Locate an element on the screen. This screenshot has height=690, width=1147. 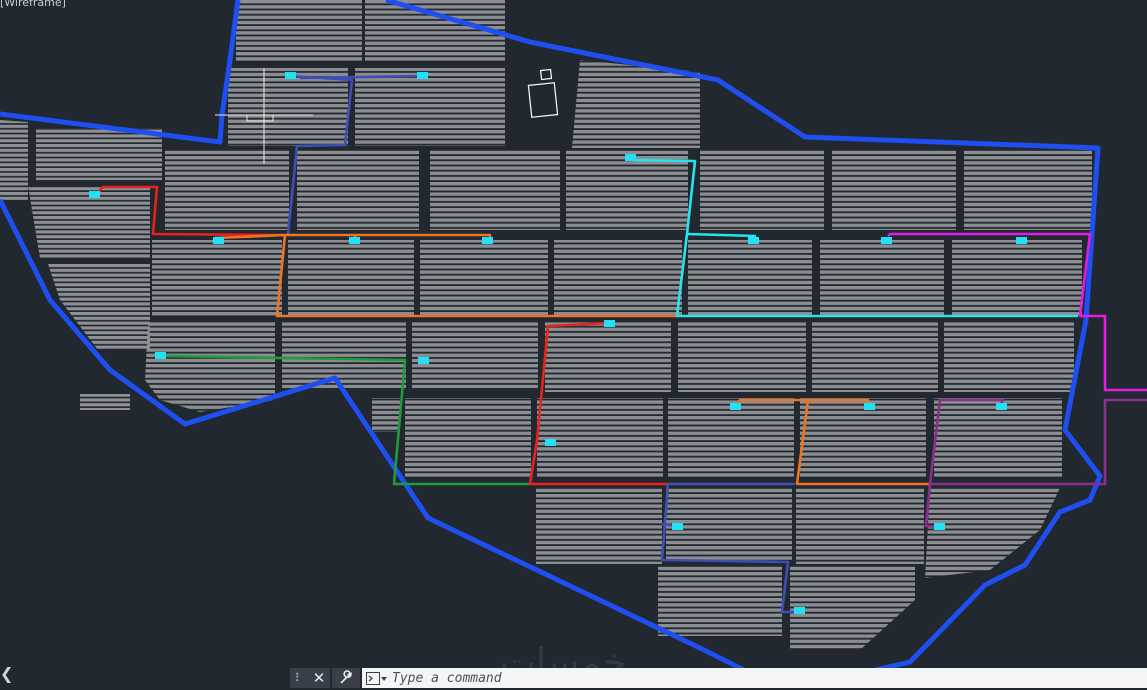
structure-outlines is located at coordinates (543, 93).